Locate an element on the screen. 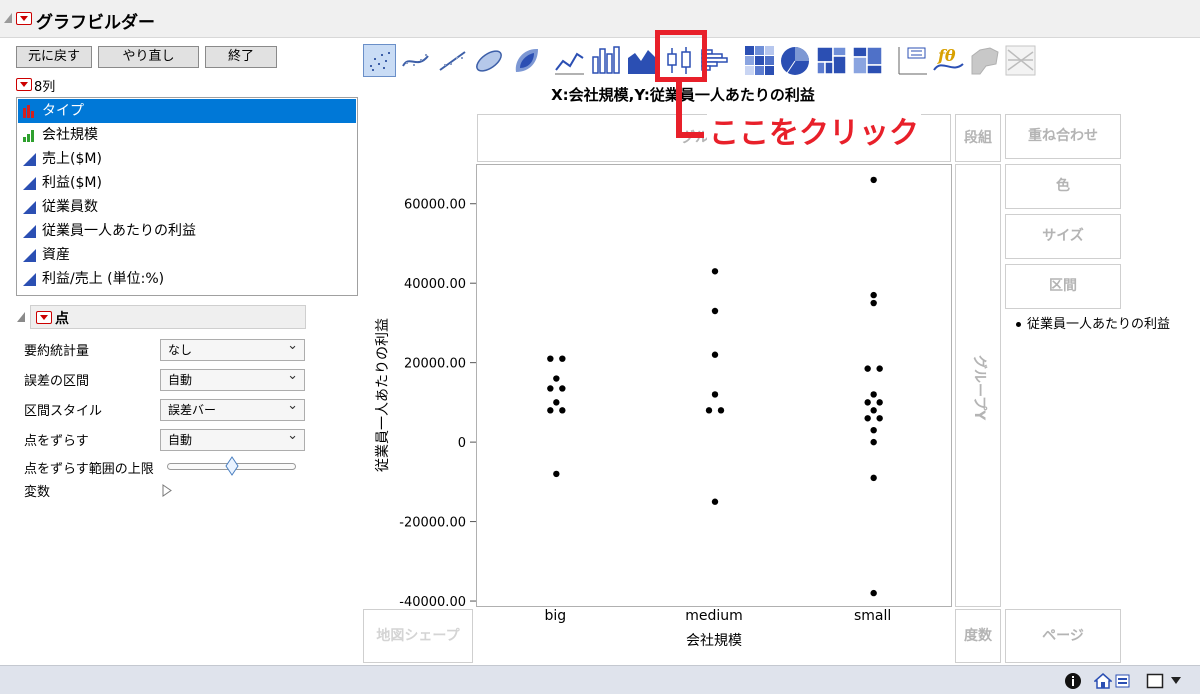  group-y-zone: グループY is located at coordinates (978, 385).